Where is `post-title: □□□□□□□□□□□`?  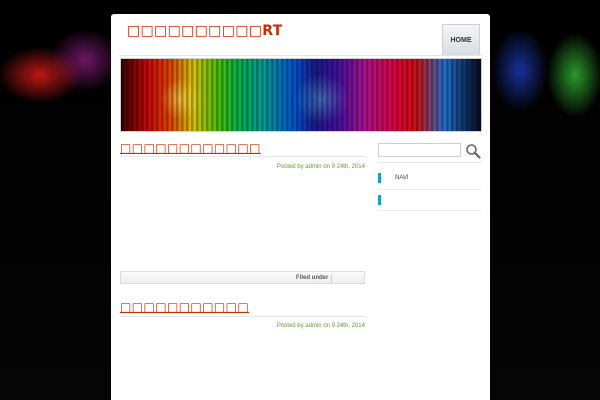 post-title: □□□□□□□□□□□ is located at coordinates (184, 307).